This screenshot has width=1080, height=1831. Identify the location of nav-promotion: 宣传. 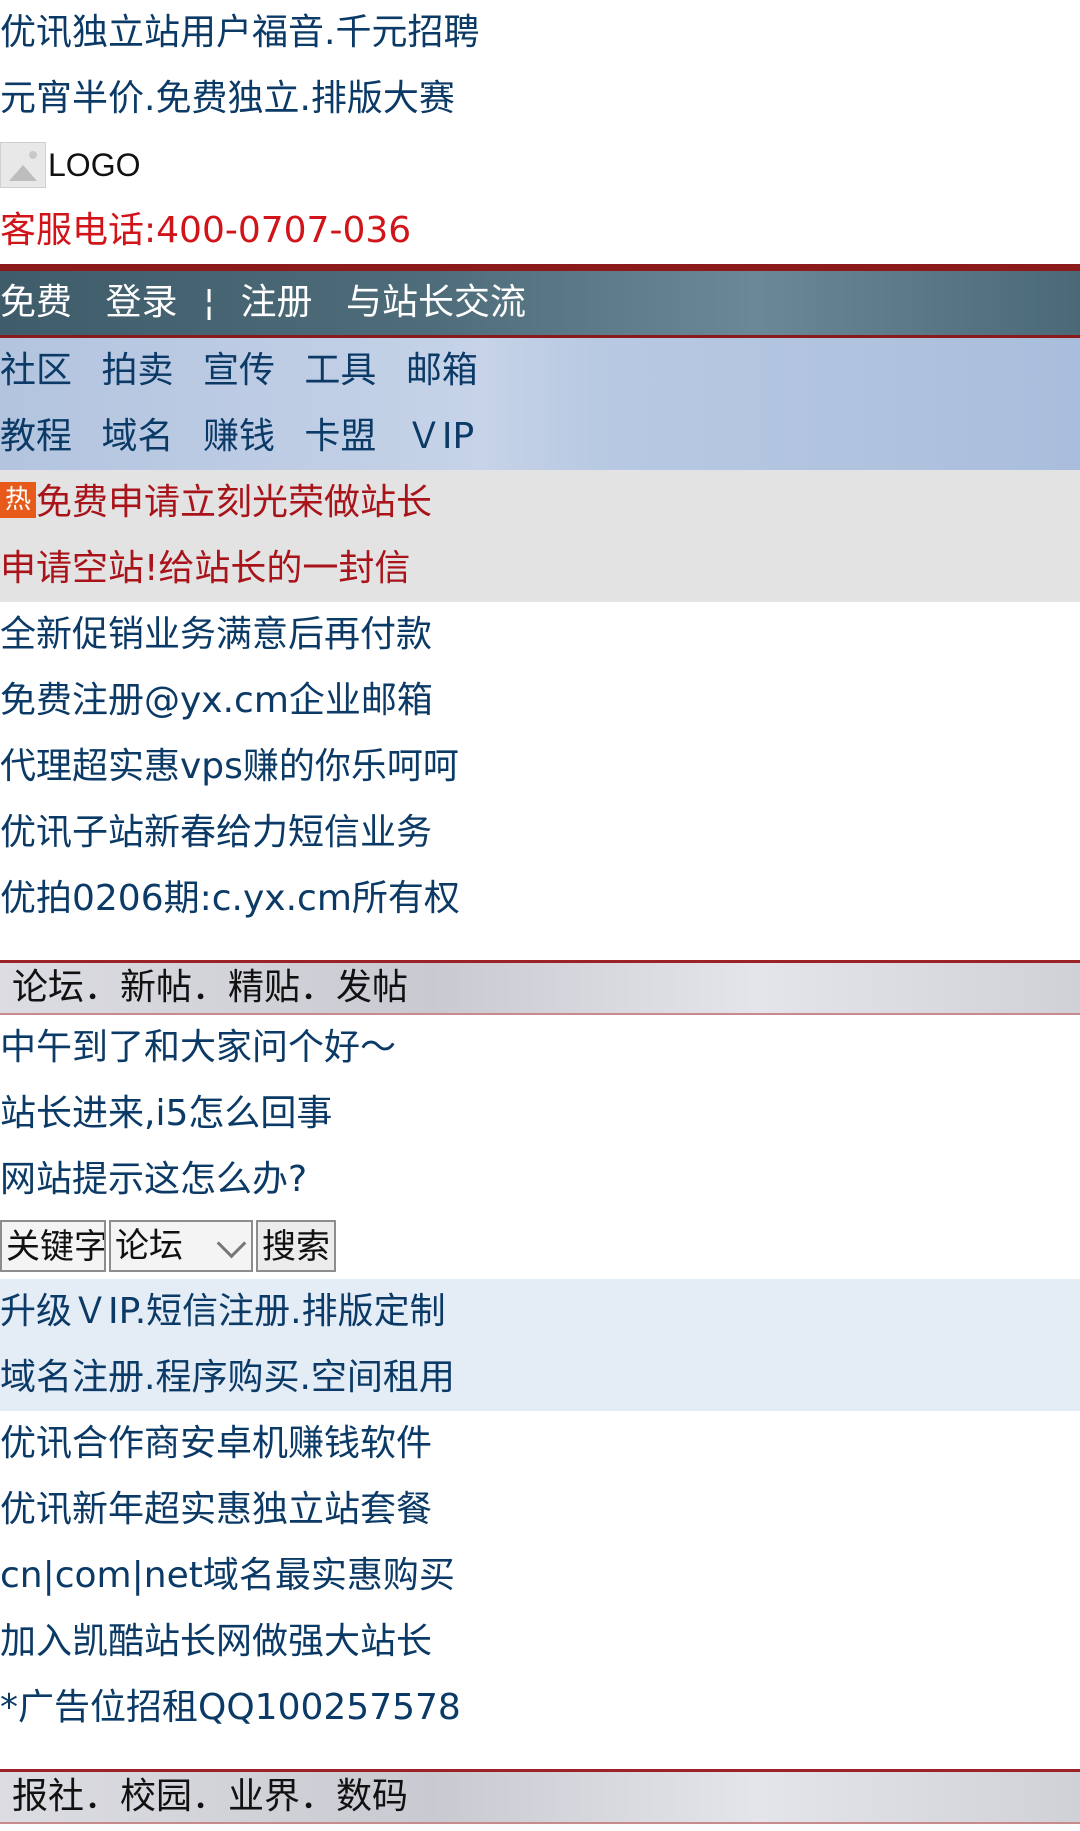
(239, 370).